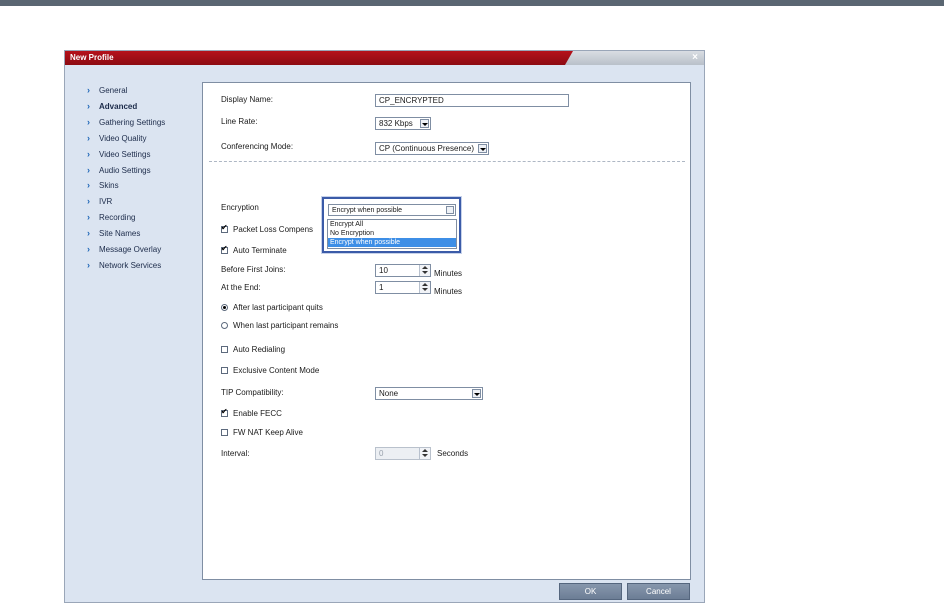 The height and width of the screenshot is (607, 944). What do you see at coordinates (403, 287) in the screenshot?
I see `at-the-end-stepper: 1` at bounding box center [403, 287].